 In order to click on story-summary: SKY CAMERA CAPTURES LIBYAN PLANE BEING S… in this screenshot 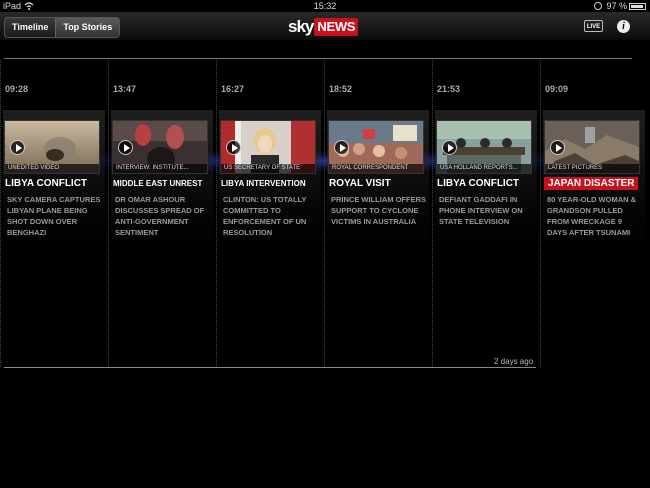, I will do `click(55, 216)`.